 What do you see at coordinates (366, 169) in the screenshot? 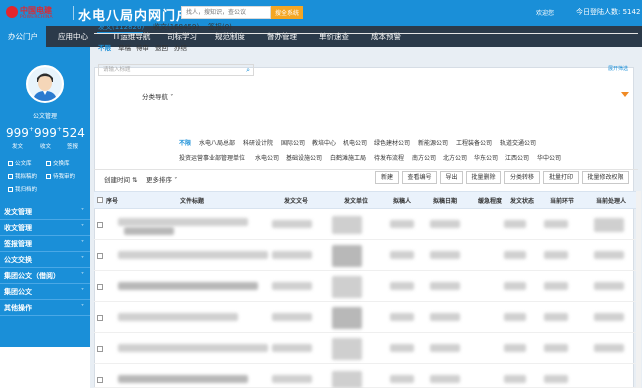
I see `toolbar-divider` at bounding box center [366, 169].